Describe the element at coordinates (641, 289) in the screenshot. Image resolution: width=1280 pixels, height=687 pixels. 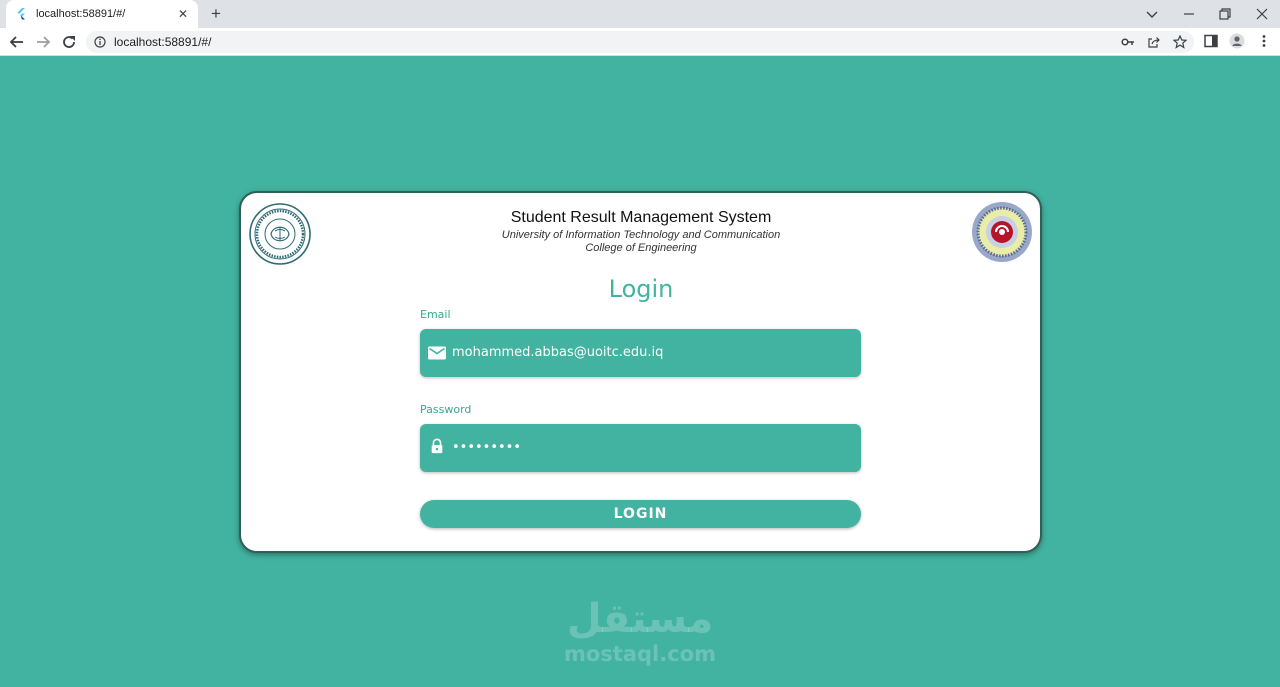
I see `login-heading: Login` at that location.